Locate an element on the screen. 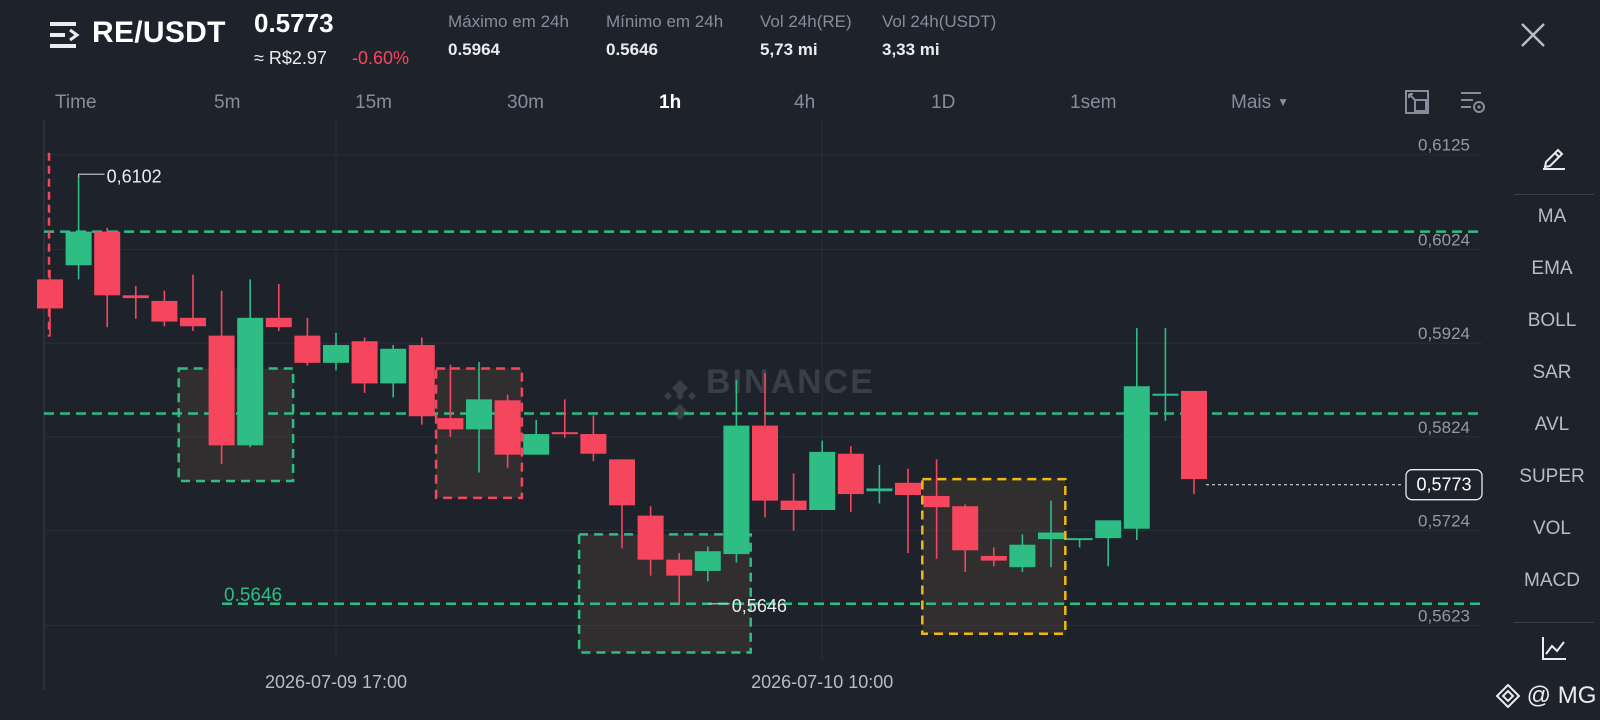  high-marker-leader is located at coordinates (91, 175).